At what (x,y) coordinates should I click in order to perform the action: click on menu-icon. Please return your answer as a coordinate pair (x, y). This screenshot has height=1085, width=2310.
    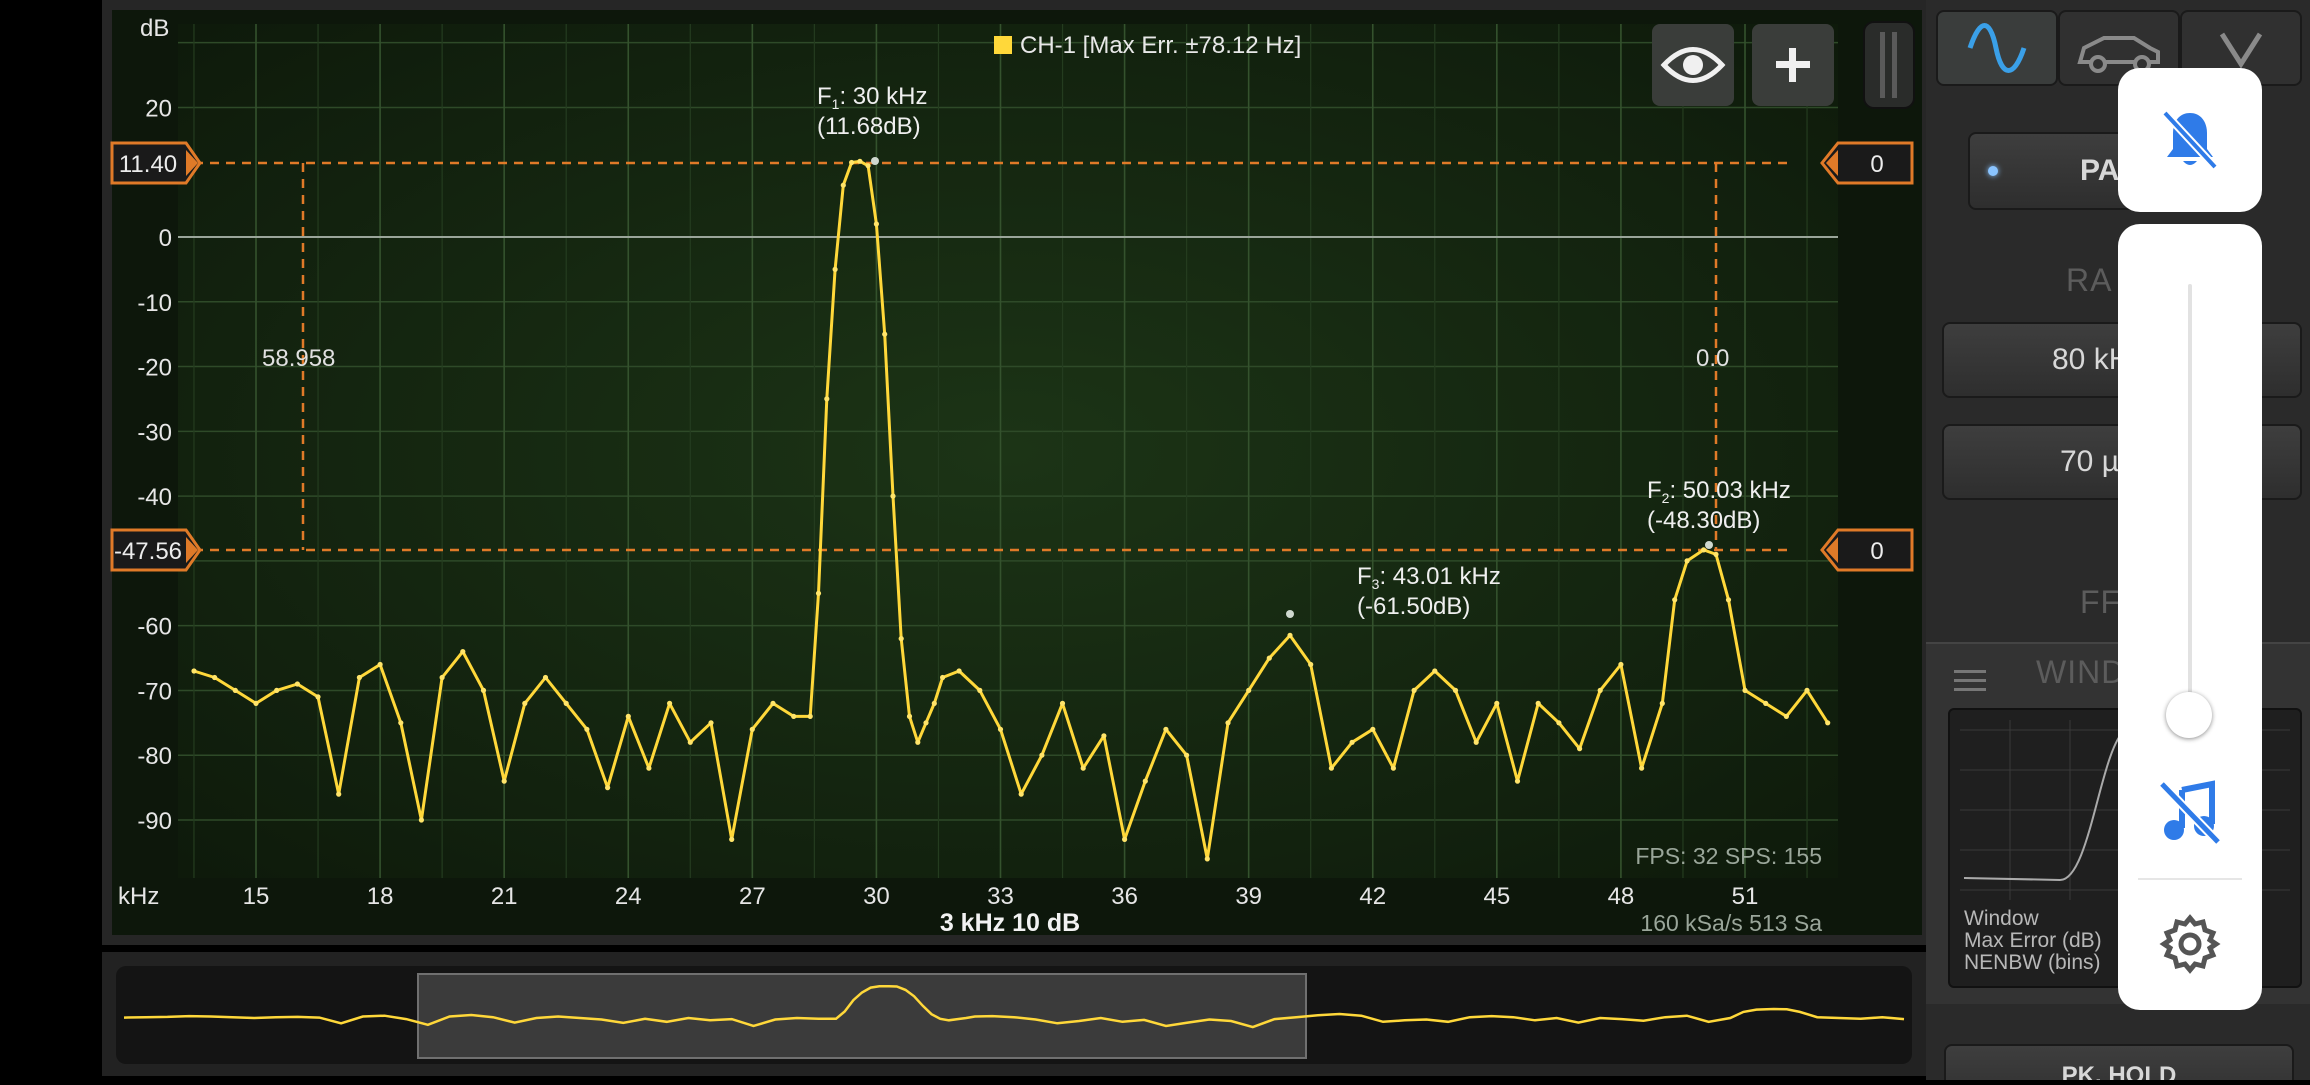
    Looking at the image, I should click on (1970, 680).